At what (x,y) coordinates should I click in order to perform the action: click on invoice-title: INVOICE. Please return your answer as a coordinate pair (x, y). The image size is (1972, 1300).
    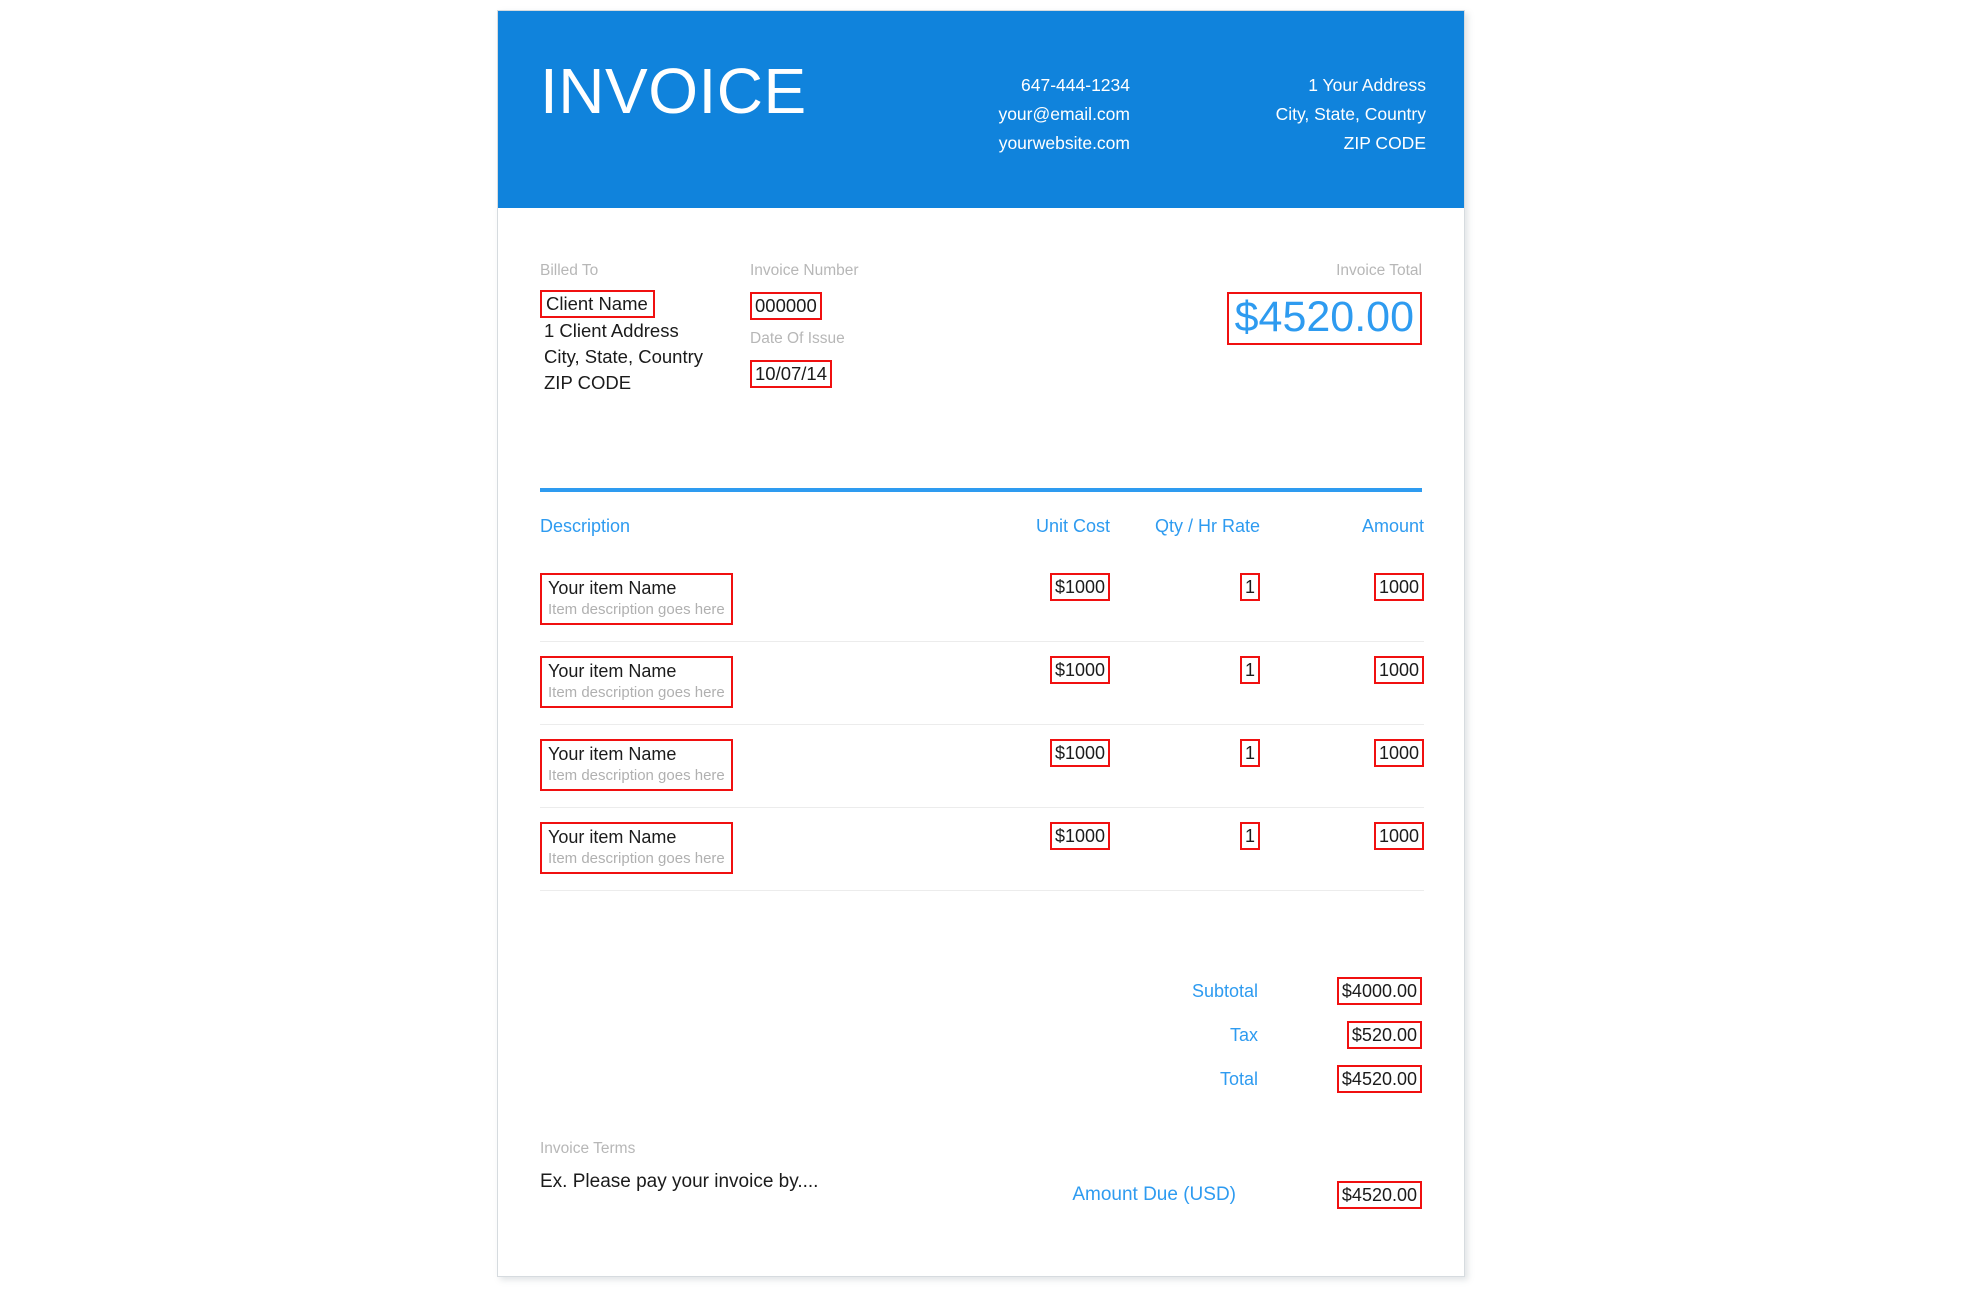
    Looking at the image, I should click on (673, 91).